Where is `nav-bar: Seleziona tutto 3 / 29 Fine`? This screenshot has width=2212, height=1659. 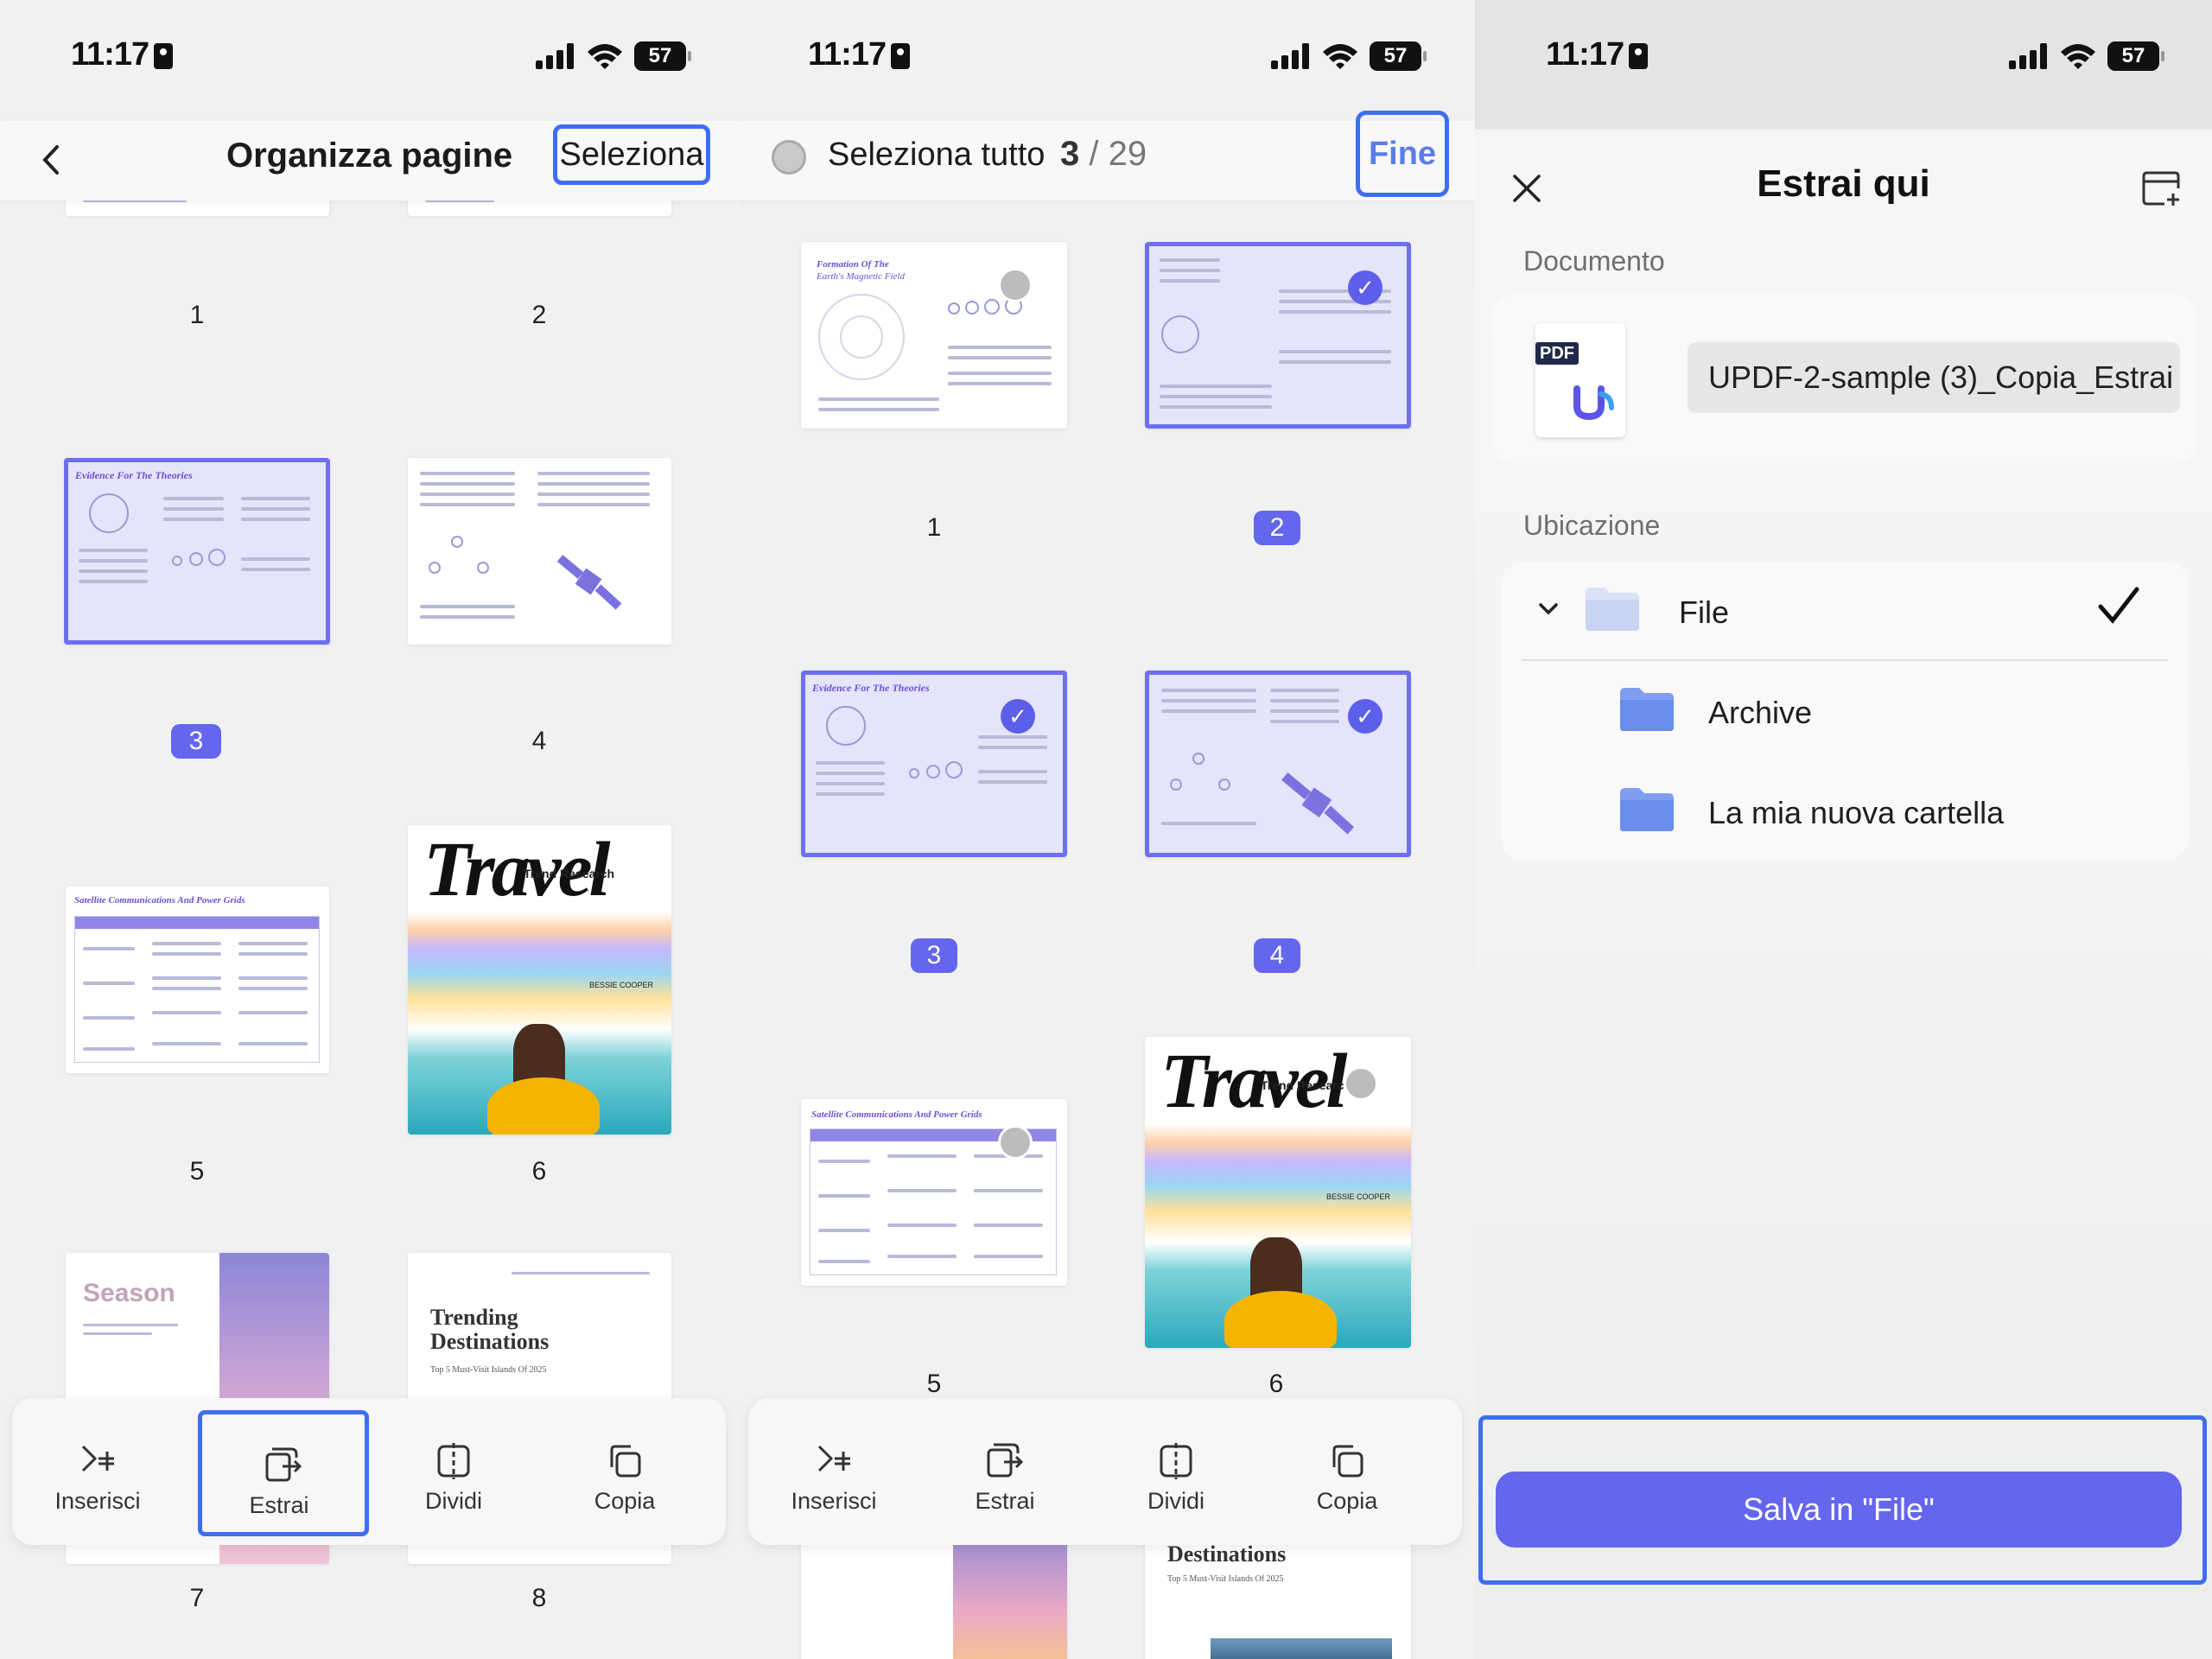
nav-bar: Seleziona tutto 3 / 29 Fine is located at coordinates (1106, 155).